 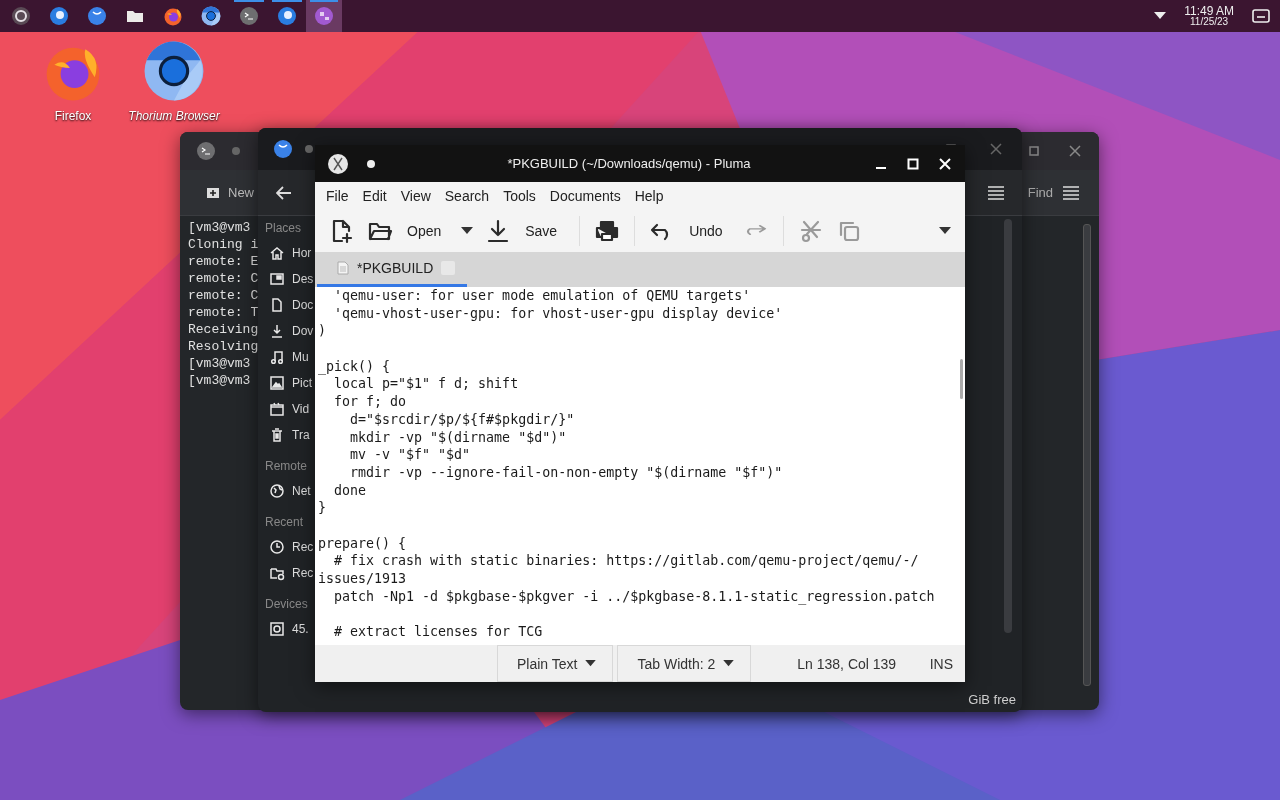 I want to click on menu-item: Tools, so click(x=519, y=196).